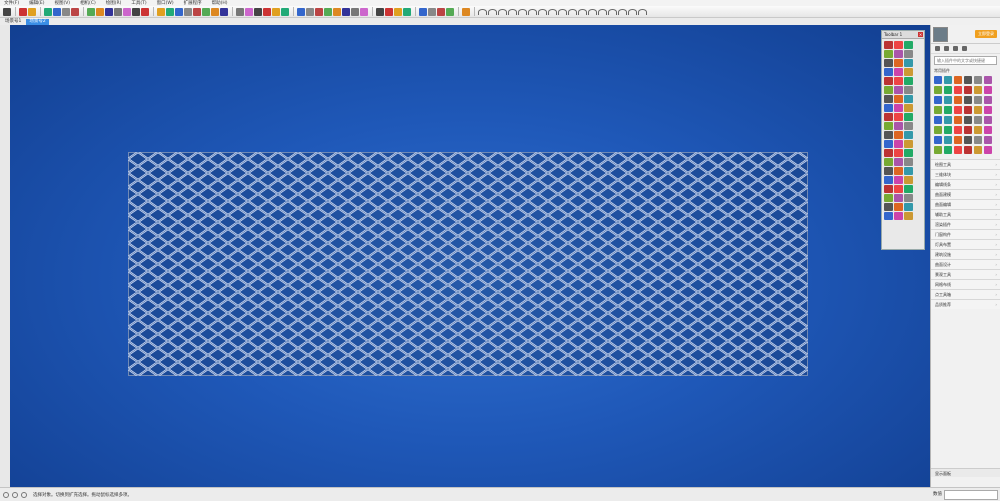 Image resolution: width=1000 pixels, height=501 pixels. Describe the element at coordinates (940, 34) in the screenshot. I see `avatar` at that location.